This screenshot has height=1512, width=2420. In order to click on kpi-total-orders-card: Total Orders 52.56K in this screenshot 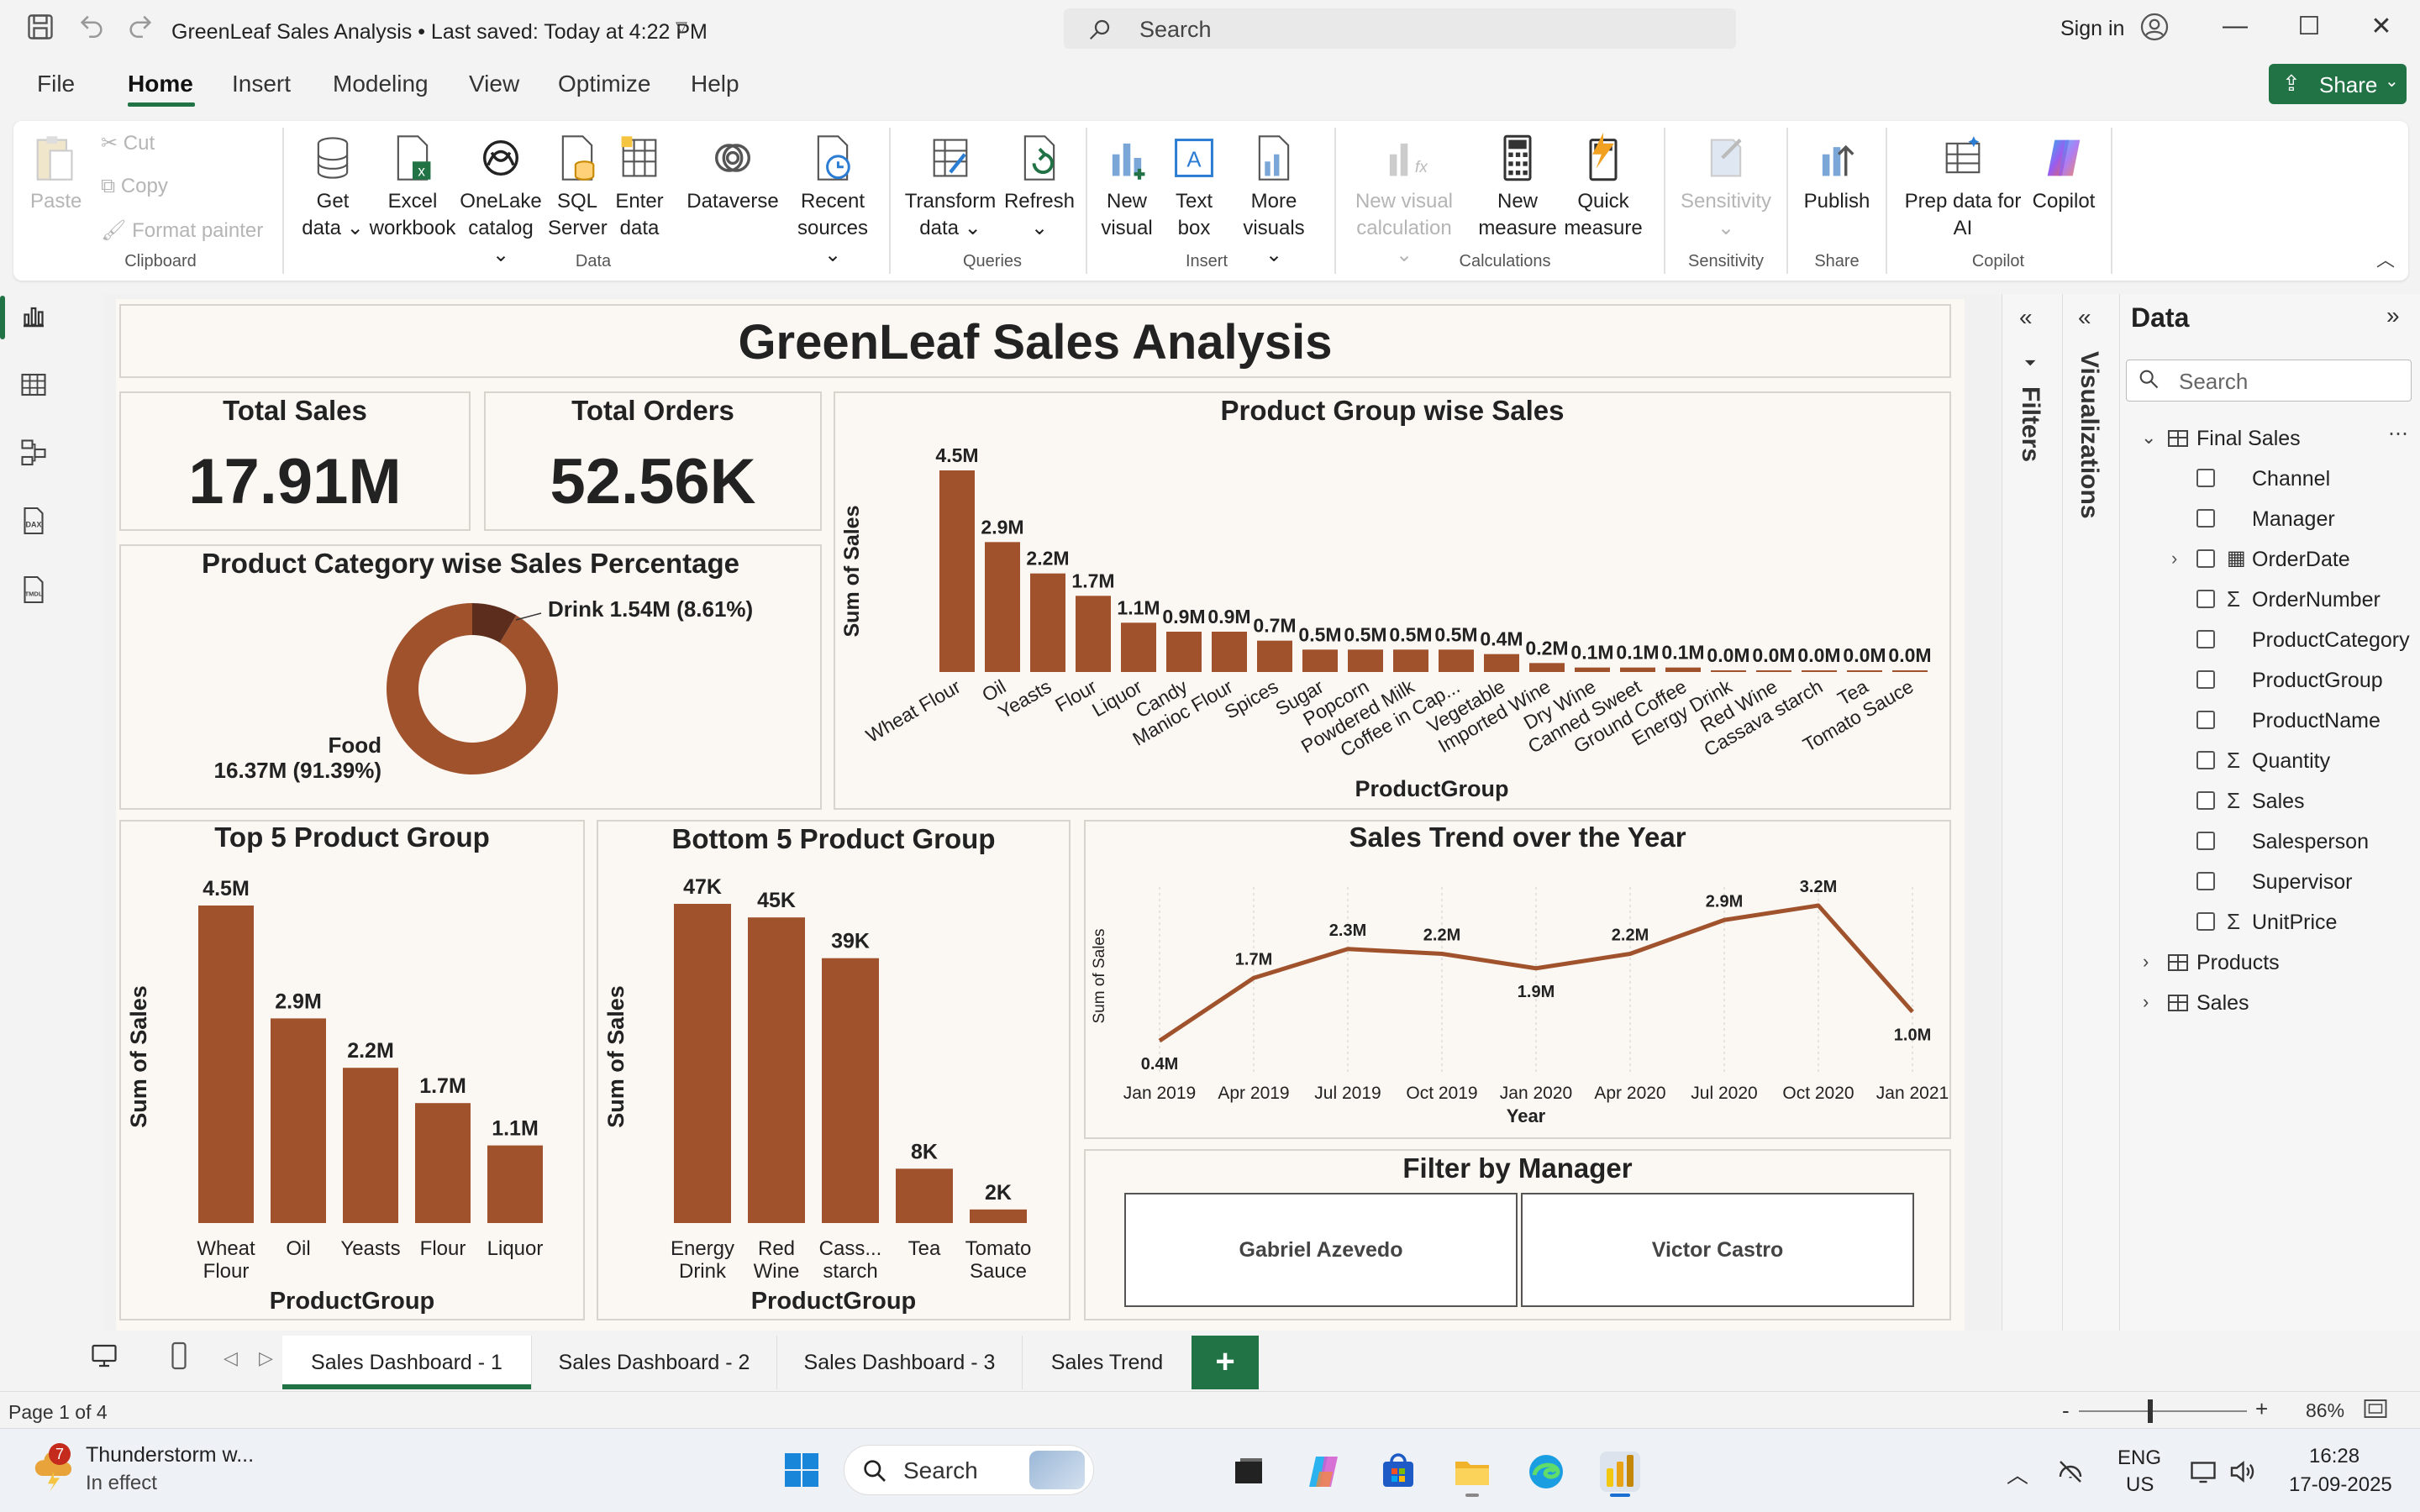, I will do `click(653, 461)`.